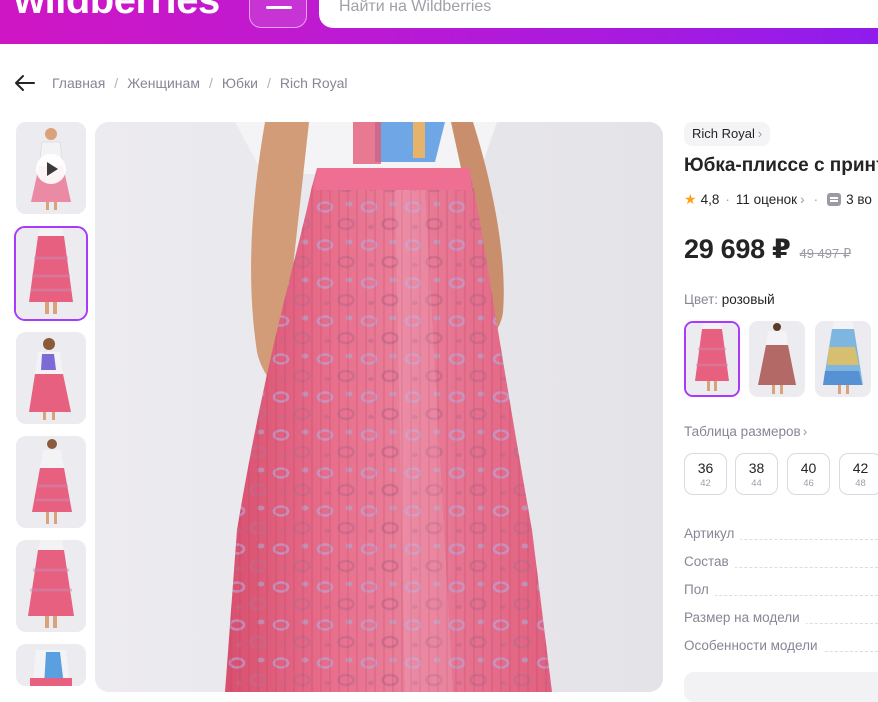  Describe the element at coordinates (860, 483) in the screenshot. I see `size-eu: 48` at that location.